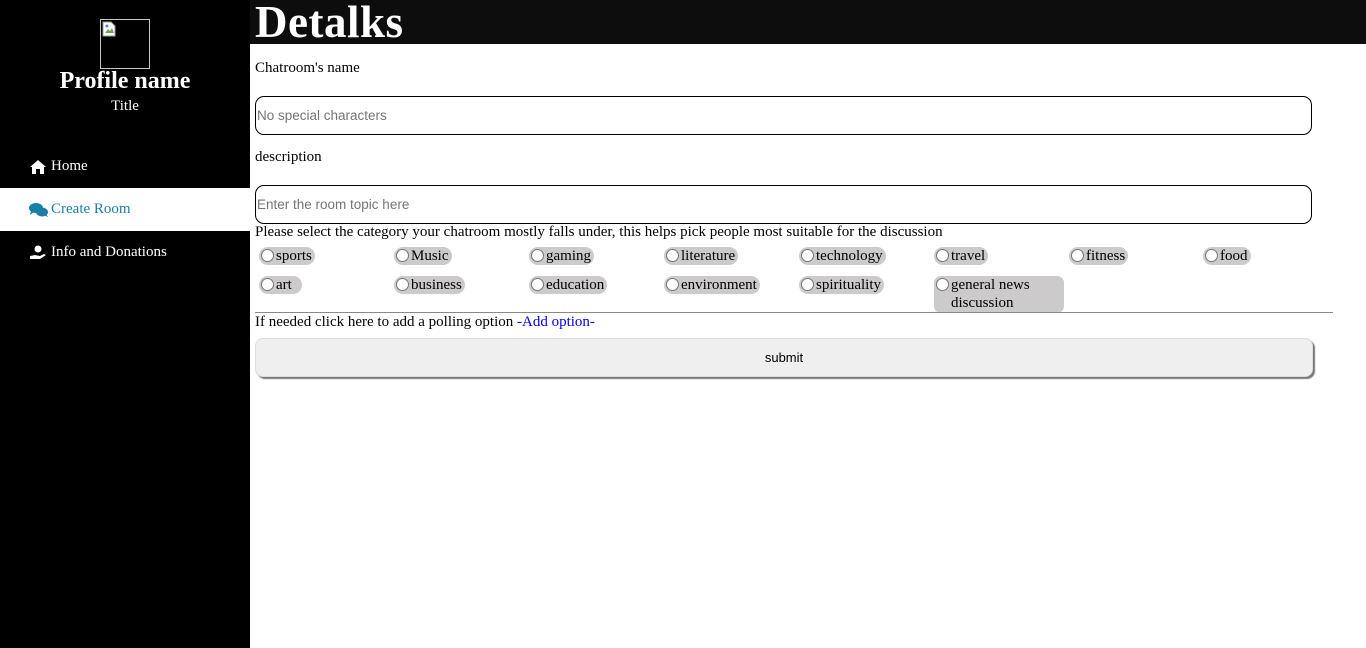 The width and height of the screenshot is (1366, 648). I want to click on category-label: food, so click(1234, 256).